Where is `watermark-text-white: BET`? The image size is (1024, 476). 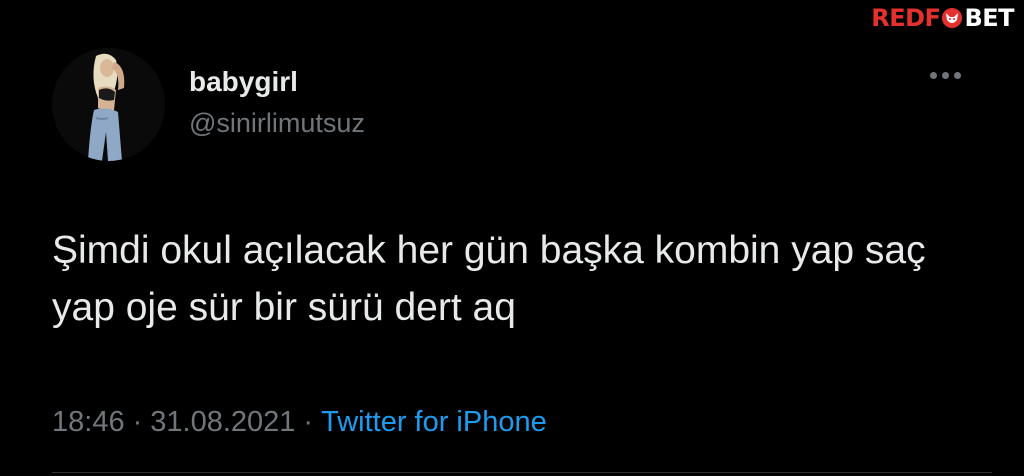
watermark-text-white: BET is located at coordinates (989, 18).